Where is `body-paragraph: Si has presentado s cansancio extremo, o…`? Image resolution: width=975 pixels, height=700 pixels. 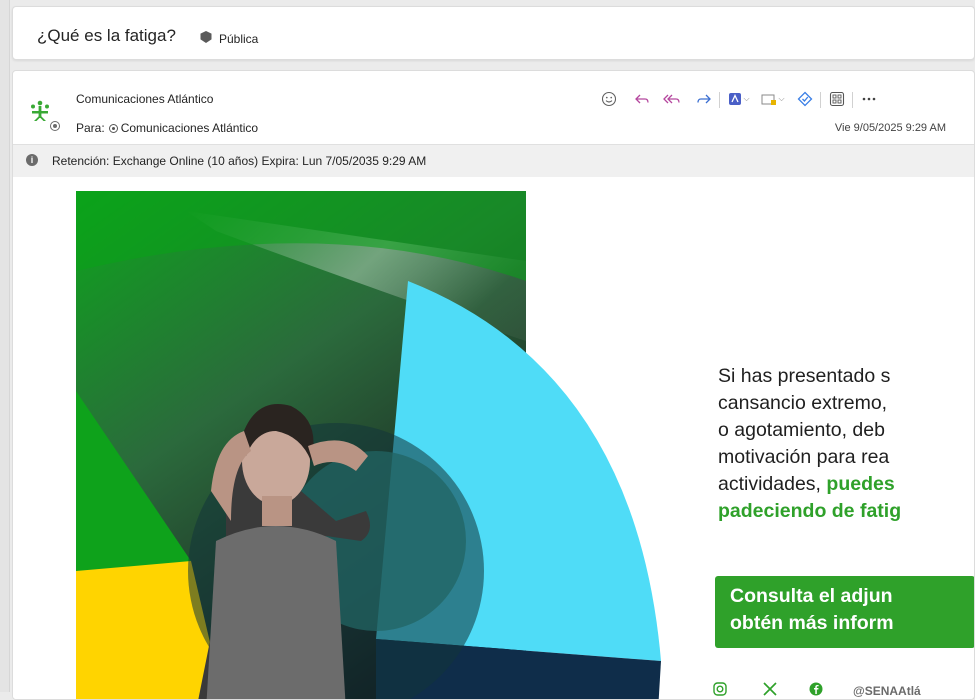 body-paragraph: Si has presentado s cansancio extremo, o… is located at coordinates (809, 444).